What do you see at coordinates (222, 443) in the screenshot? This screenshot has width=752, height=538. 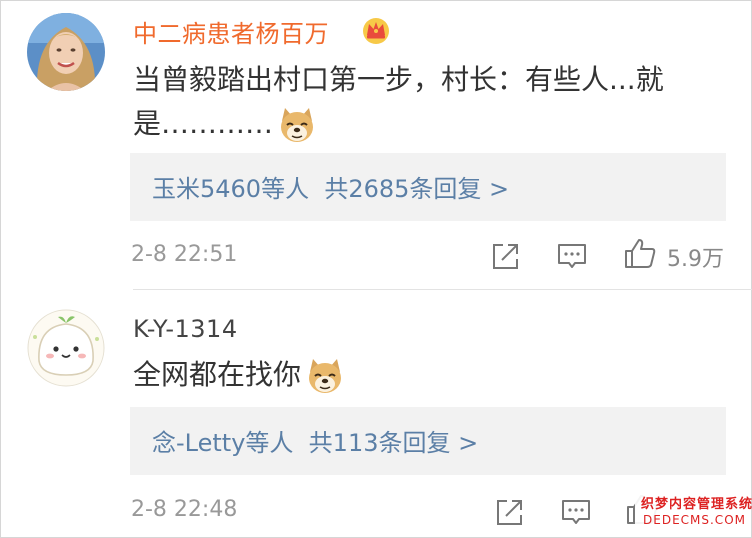 I see `reply-names: 念-Letty等人` at bounding box center [222, 443].